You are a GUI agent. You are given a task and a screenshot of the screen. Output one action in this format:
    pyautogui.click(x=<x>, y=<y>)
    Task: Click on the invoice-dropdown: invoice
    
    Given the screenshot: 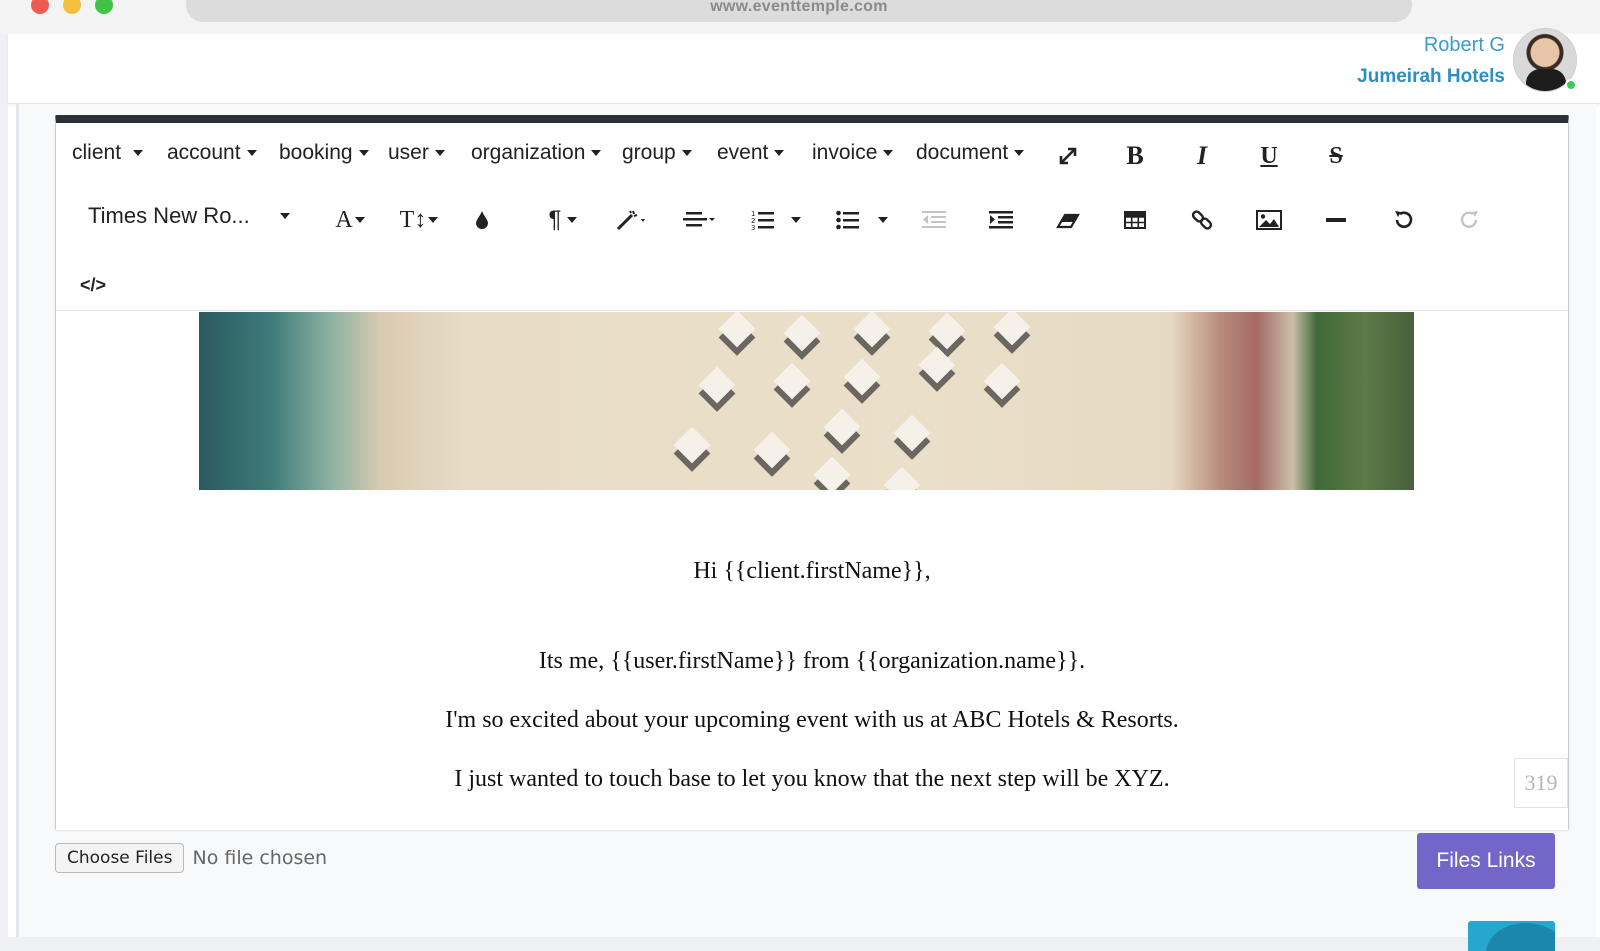 What is the action you would take?
    pyautogui.click(x=853, y=153)
    